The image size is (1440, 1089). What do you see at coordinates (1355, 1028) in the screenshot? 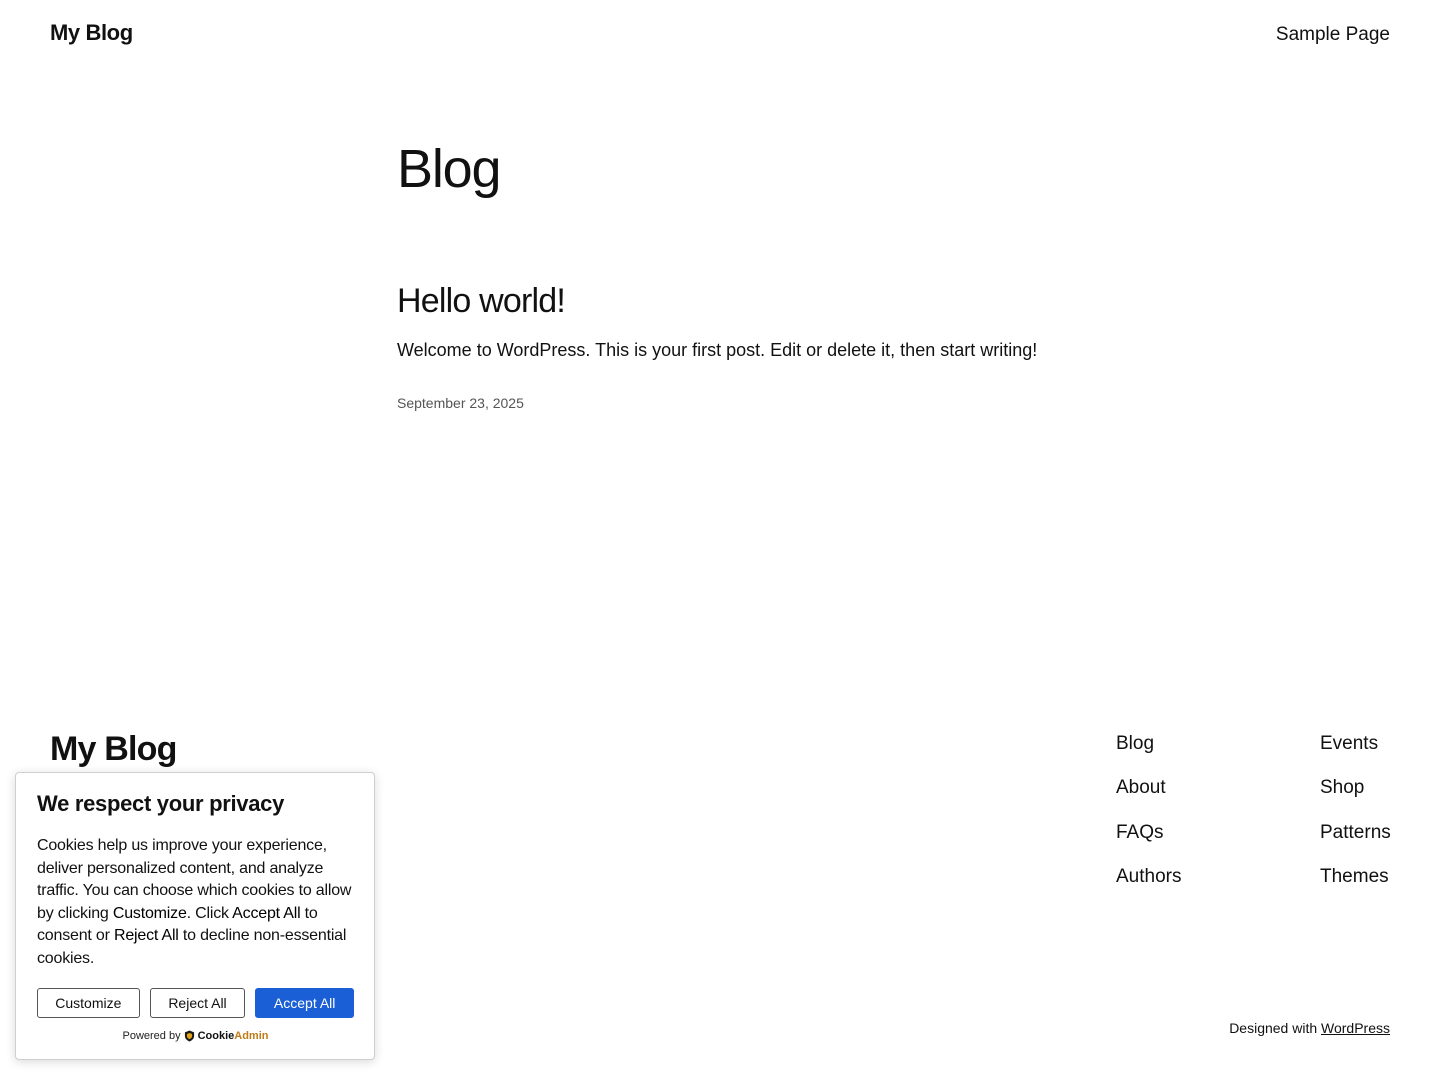
I see `wordpress-link: WordPress` at bounding box center [1355, 1028].